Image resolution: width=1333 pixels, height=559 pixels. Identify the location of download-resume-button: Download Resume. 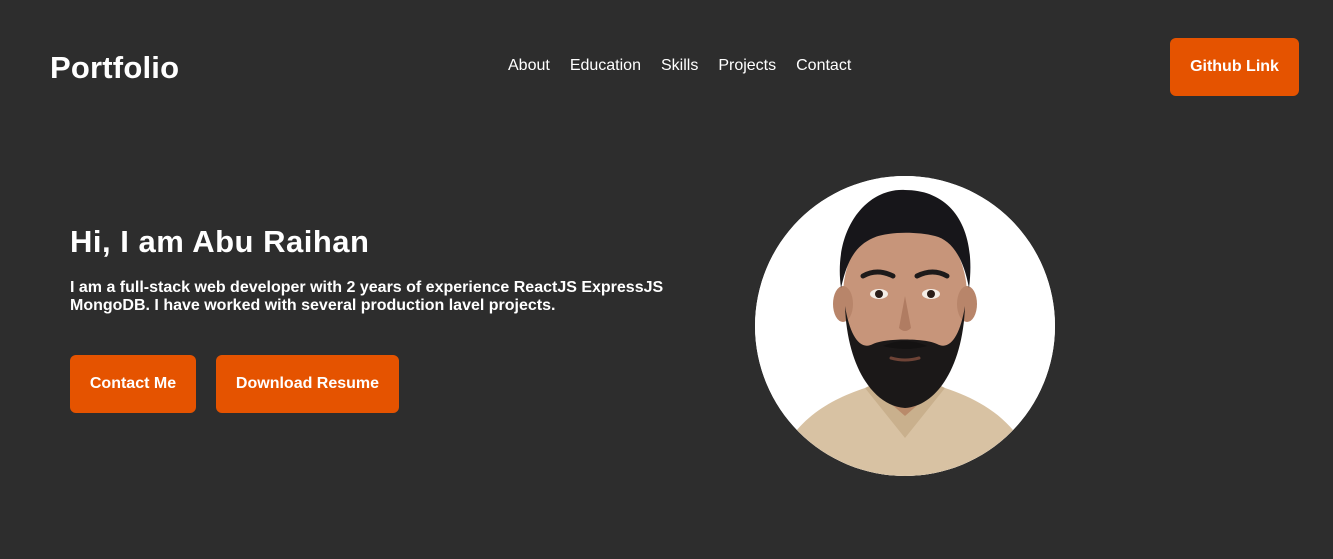
(307, 384).